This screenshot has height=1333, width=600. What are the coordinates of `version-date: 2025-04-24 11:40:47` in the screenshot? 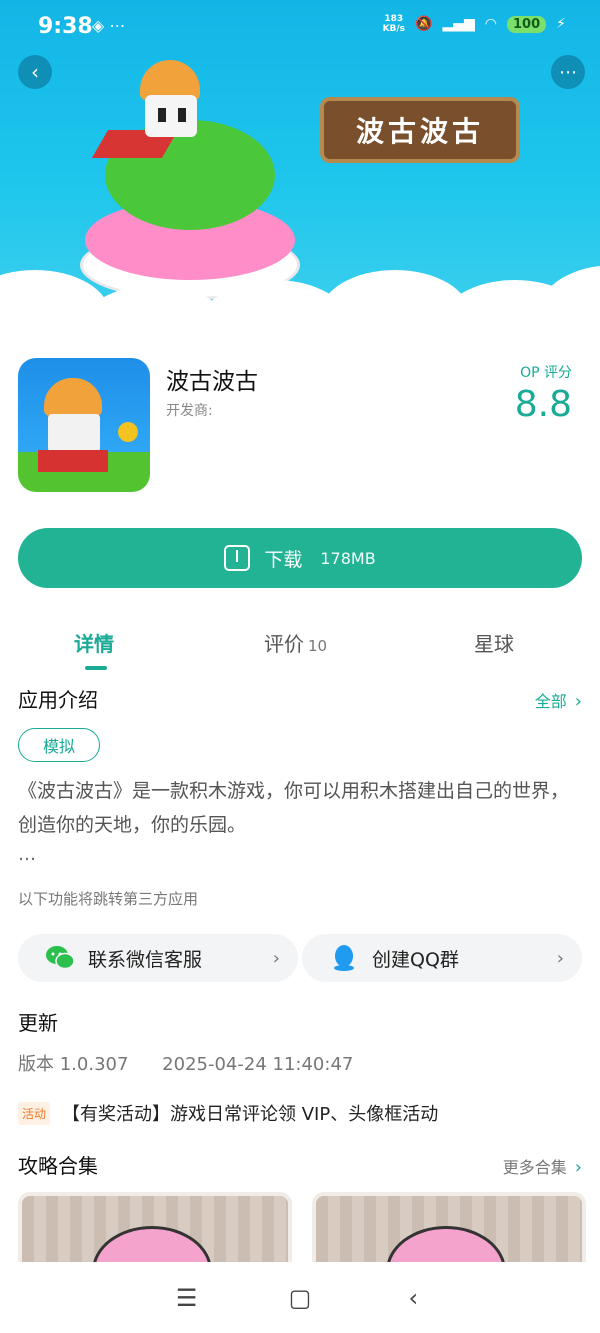 It's located at (258, 1064).